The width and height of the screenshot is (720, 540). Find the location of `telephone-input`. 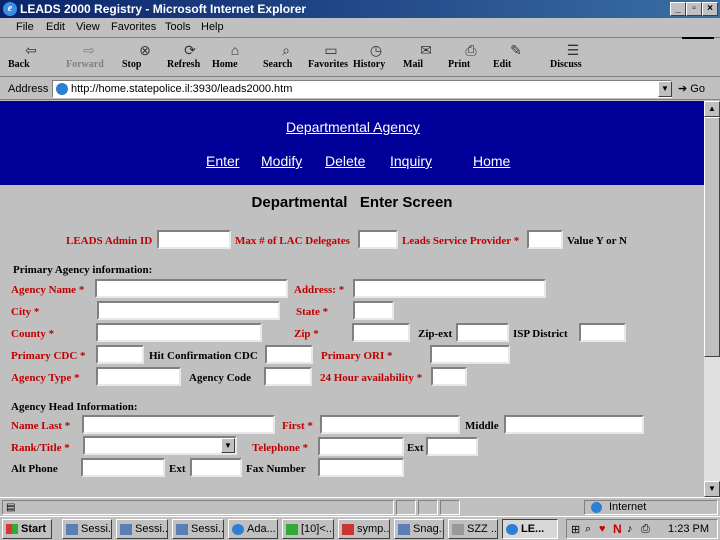

telephone-input is located at coordinates (361, 446).